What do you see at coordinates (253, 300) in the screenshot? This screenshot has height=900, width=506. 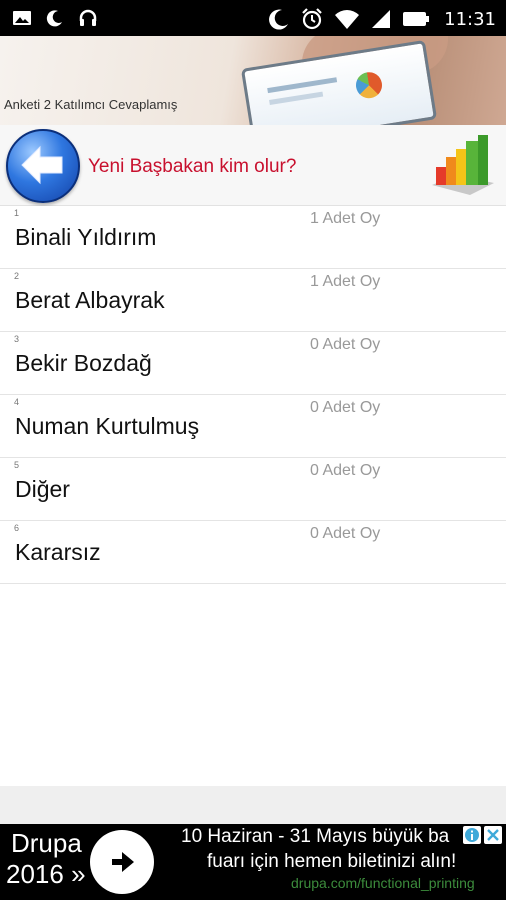 I see `list-item: 2 Berat Albayrak 1 Adet Oy` at bounding box center [253, 300].